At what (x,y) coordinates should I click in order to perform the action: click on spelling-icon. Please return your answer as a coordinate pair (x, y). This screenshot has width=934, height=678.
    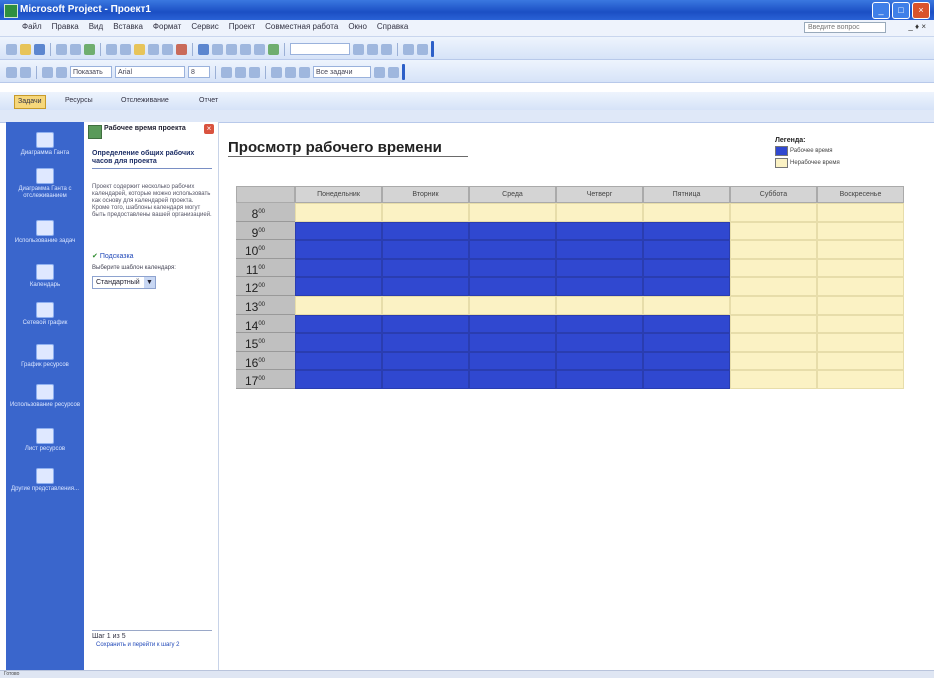
    Looking at the image, I should click on (89, 49).